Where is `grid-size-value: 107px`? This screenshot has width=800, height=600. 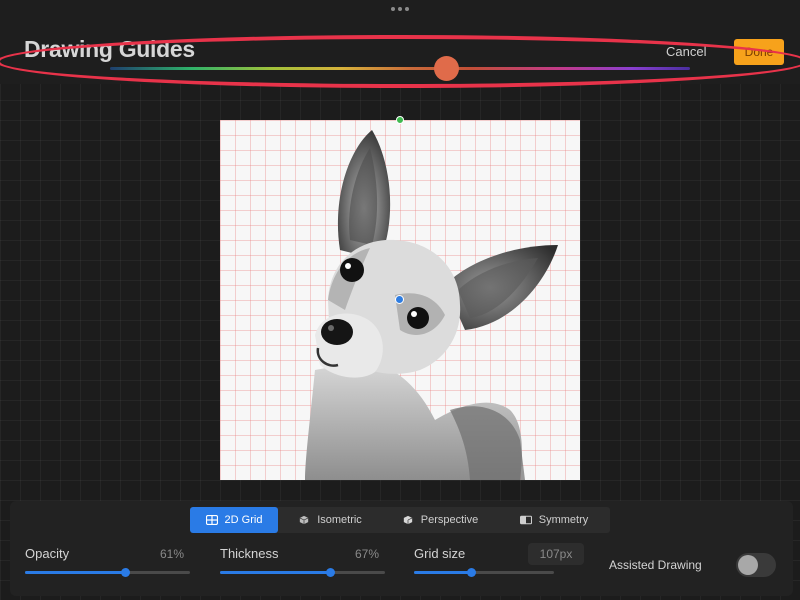 grid-size-value: 107px is located at coordinates (556, 554).